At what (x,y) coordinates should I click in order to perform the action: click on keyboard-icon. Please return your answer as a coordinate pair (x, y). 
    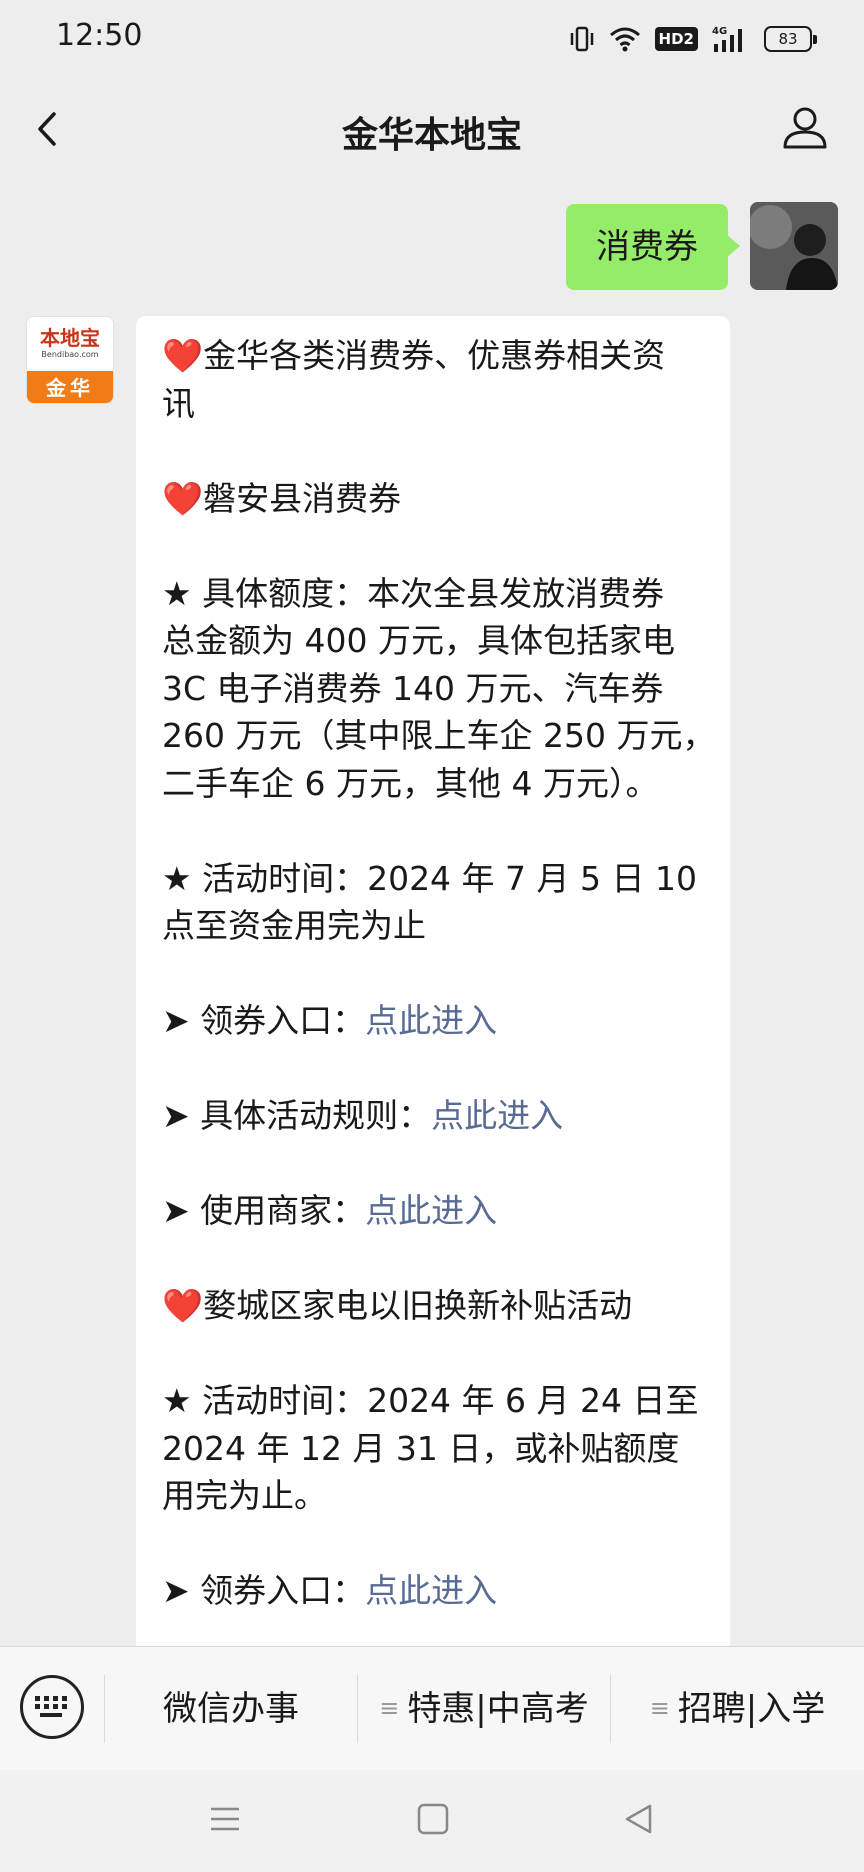
    Looking at the image, I should click on (52, 1707).